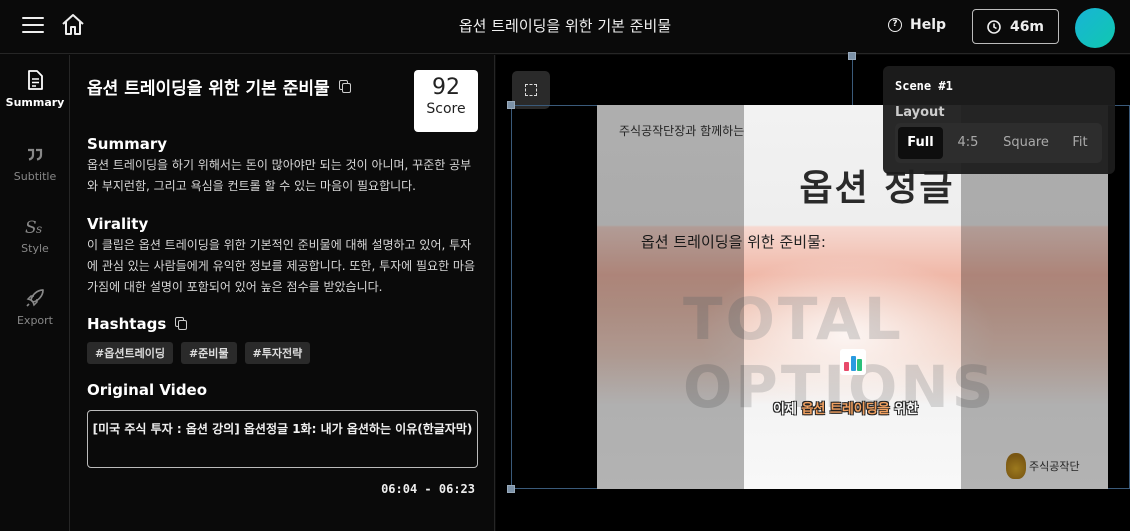 The image size is (1130, 531). What do you see at coordinates (35, 102) in the screenshot?
I see `sidebar-item-label: Summary` at bounding box center [35, 102].